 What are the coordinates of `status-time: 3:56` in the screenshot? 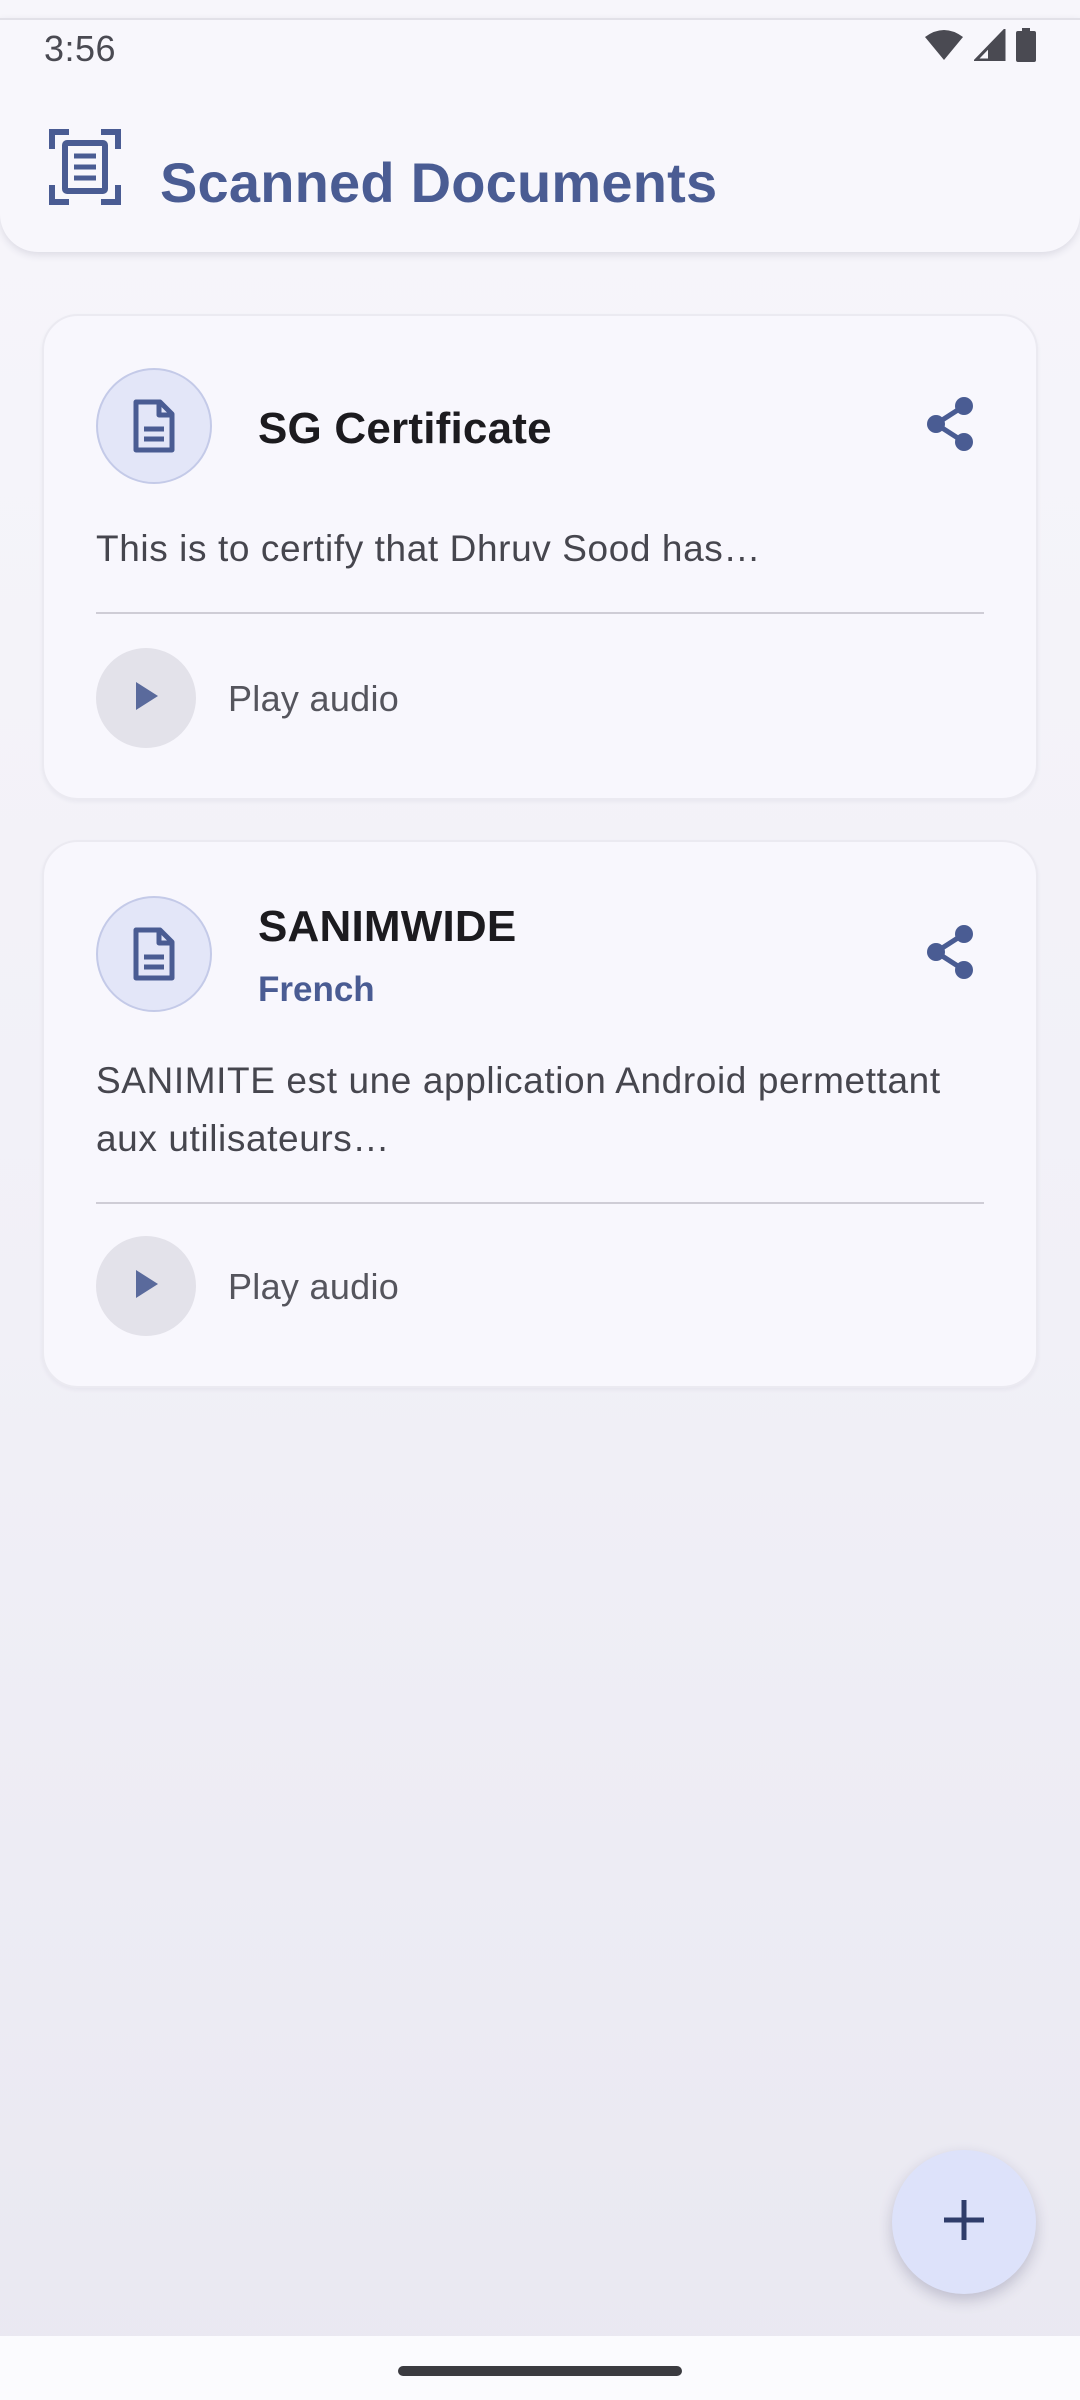 It's located at (80, 48).